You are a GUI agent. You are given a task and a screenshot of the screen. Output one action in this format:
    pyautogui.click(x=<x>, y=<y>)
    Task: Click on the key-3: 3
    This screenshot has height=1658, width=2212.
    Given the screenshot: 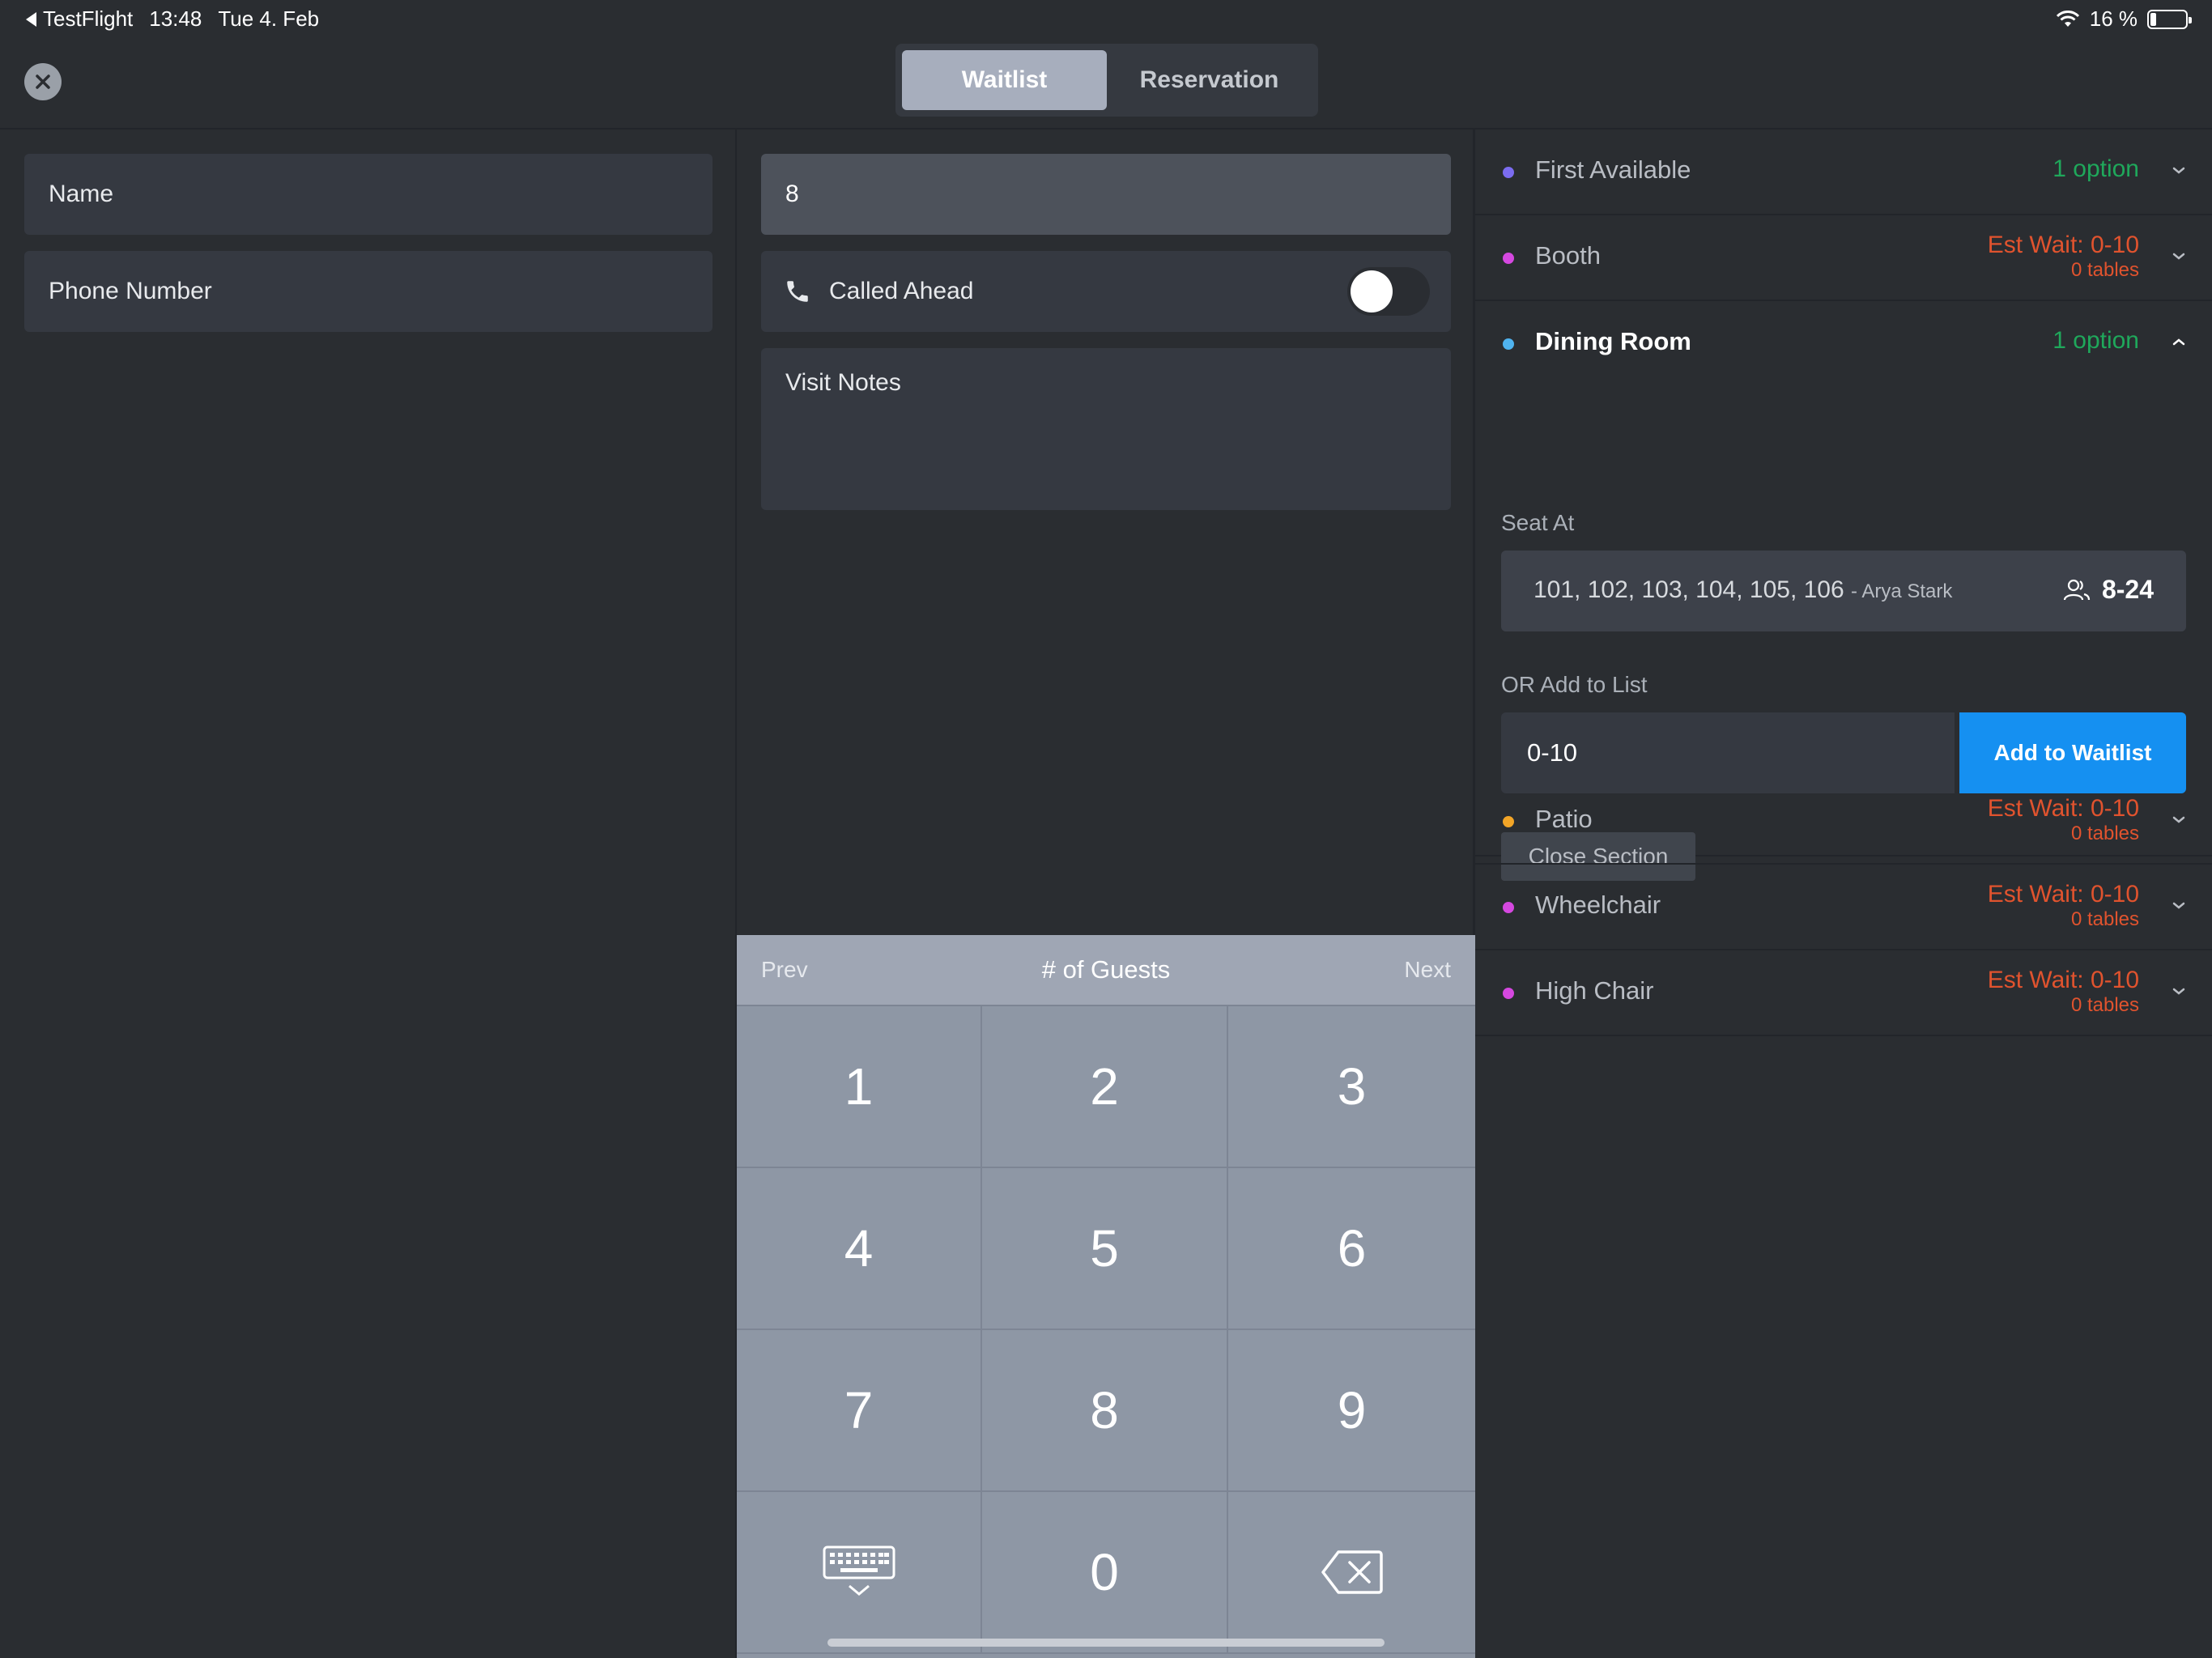 What is the action you would take?
    pyautogui.click(x=1352, y=1087)
    